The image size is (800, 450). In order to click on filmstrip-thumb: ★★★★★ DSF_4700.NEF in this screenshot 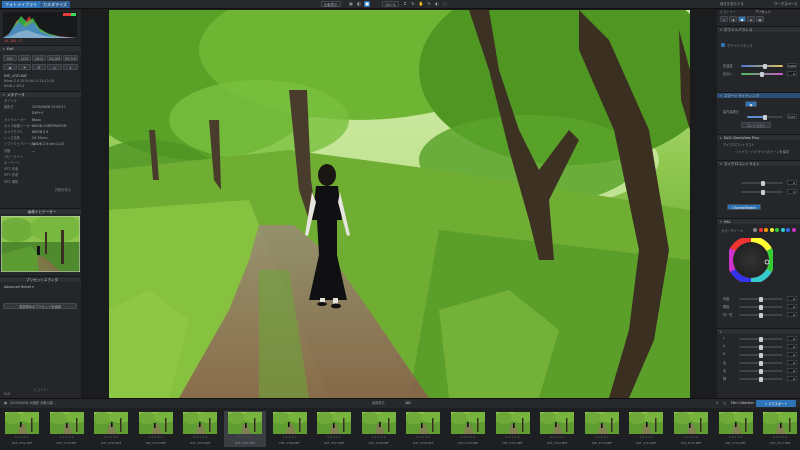, I will do `click(22, 429)`.